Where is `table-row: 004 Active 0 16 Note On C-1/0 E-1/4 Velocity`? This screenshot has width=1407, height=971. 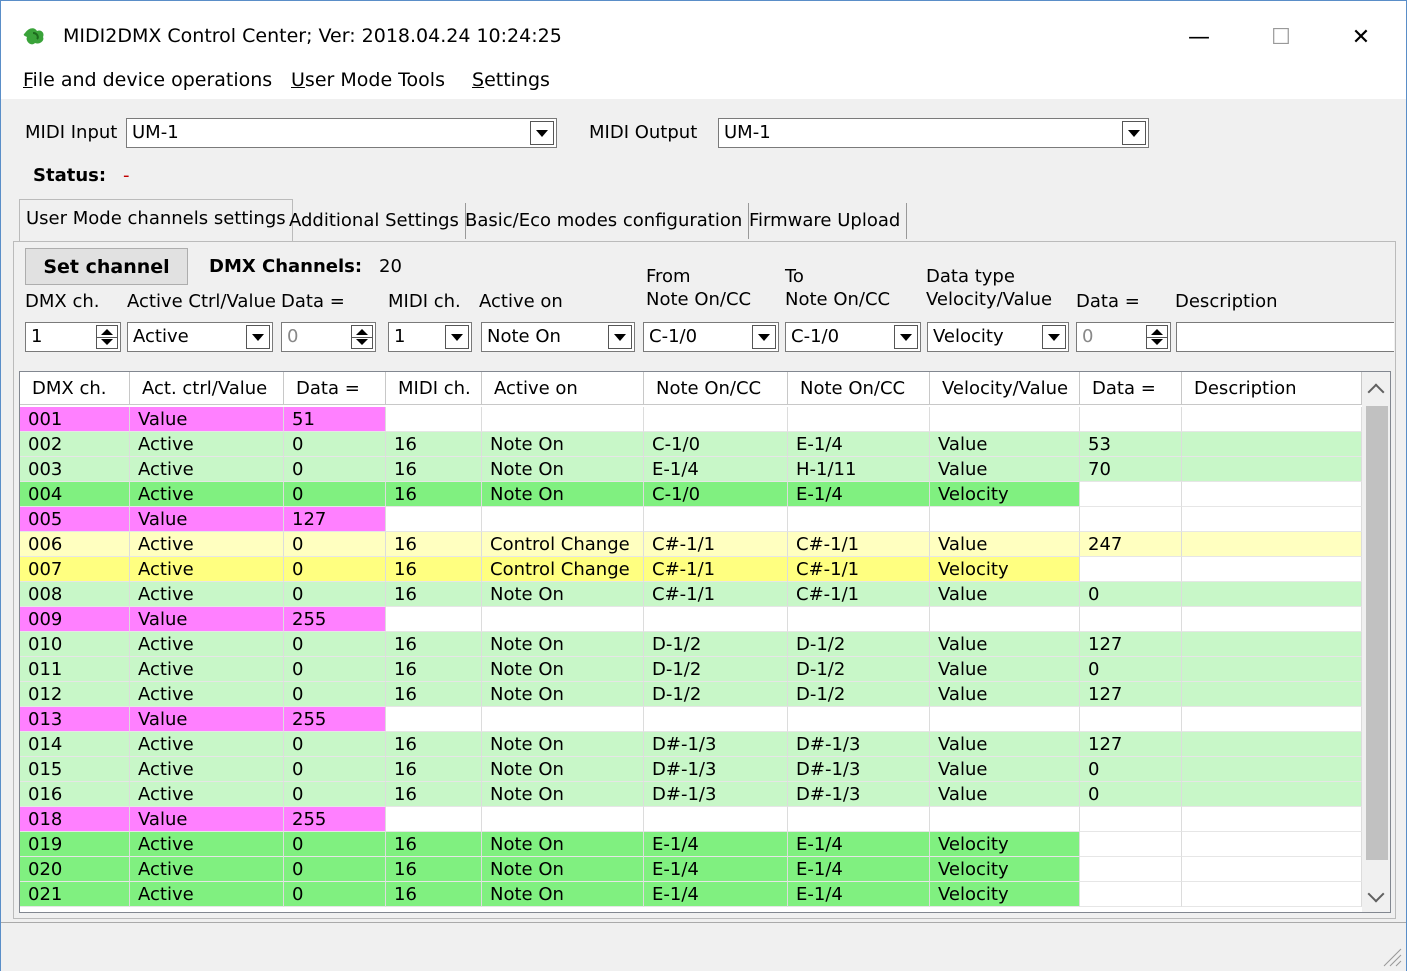
table-row: 004 Active 0 16 Note On C-1/0 E-1/4 Velocity is located at coordinates (691, 494).